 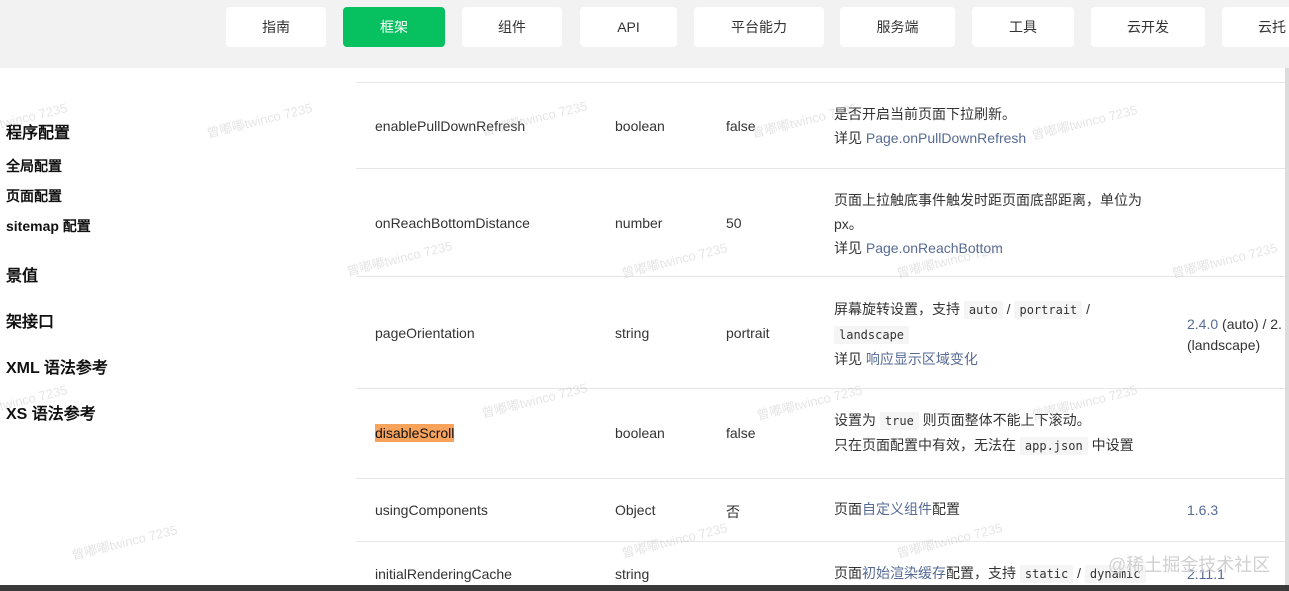 I want to click on tab-guide: 指南, so click(x=276, y=27).